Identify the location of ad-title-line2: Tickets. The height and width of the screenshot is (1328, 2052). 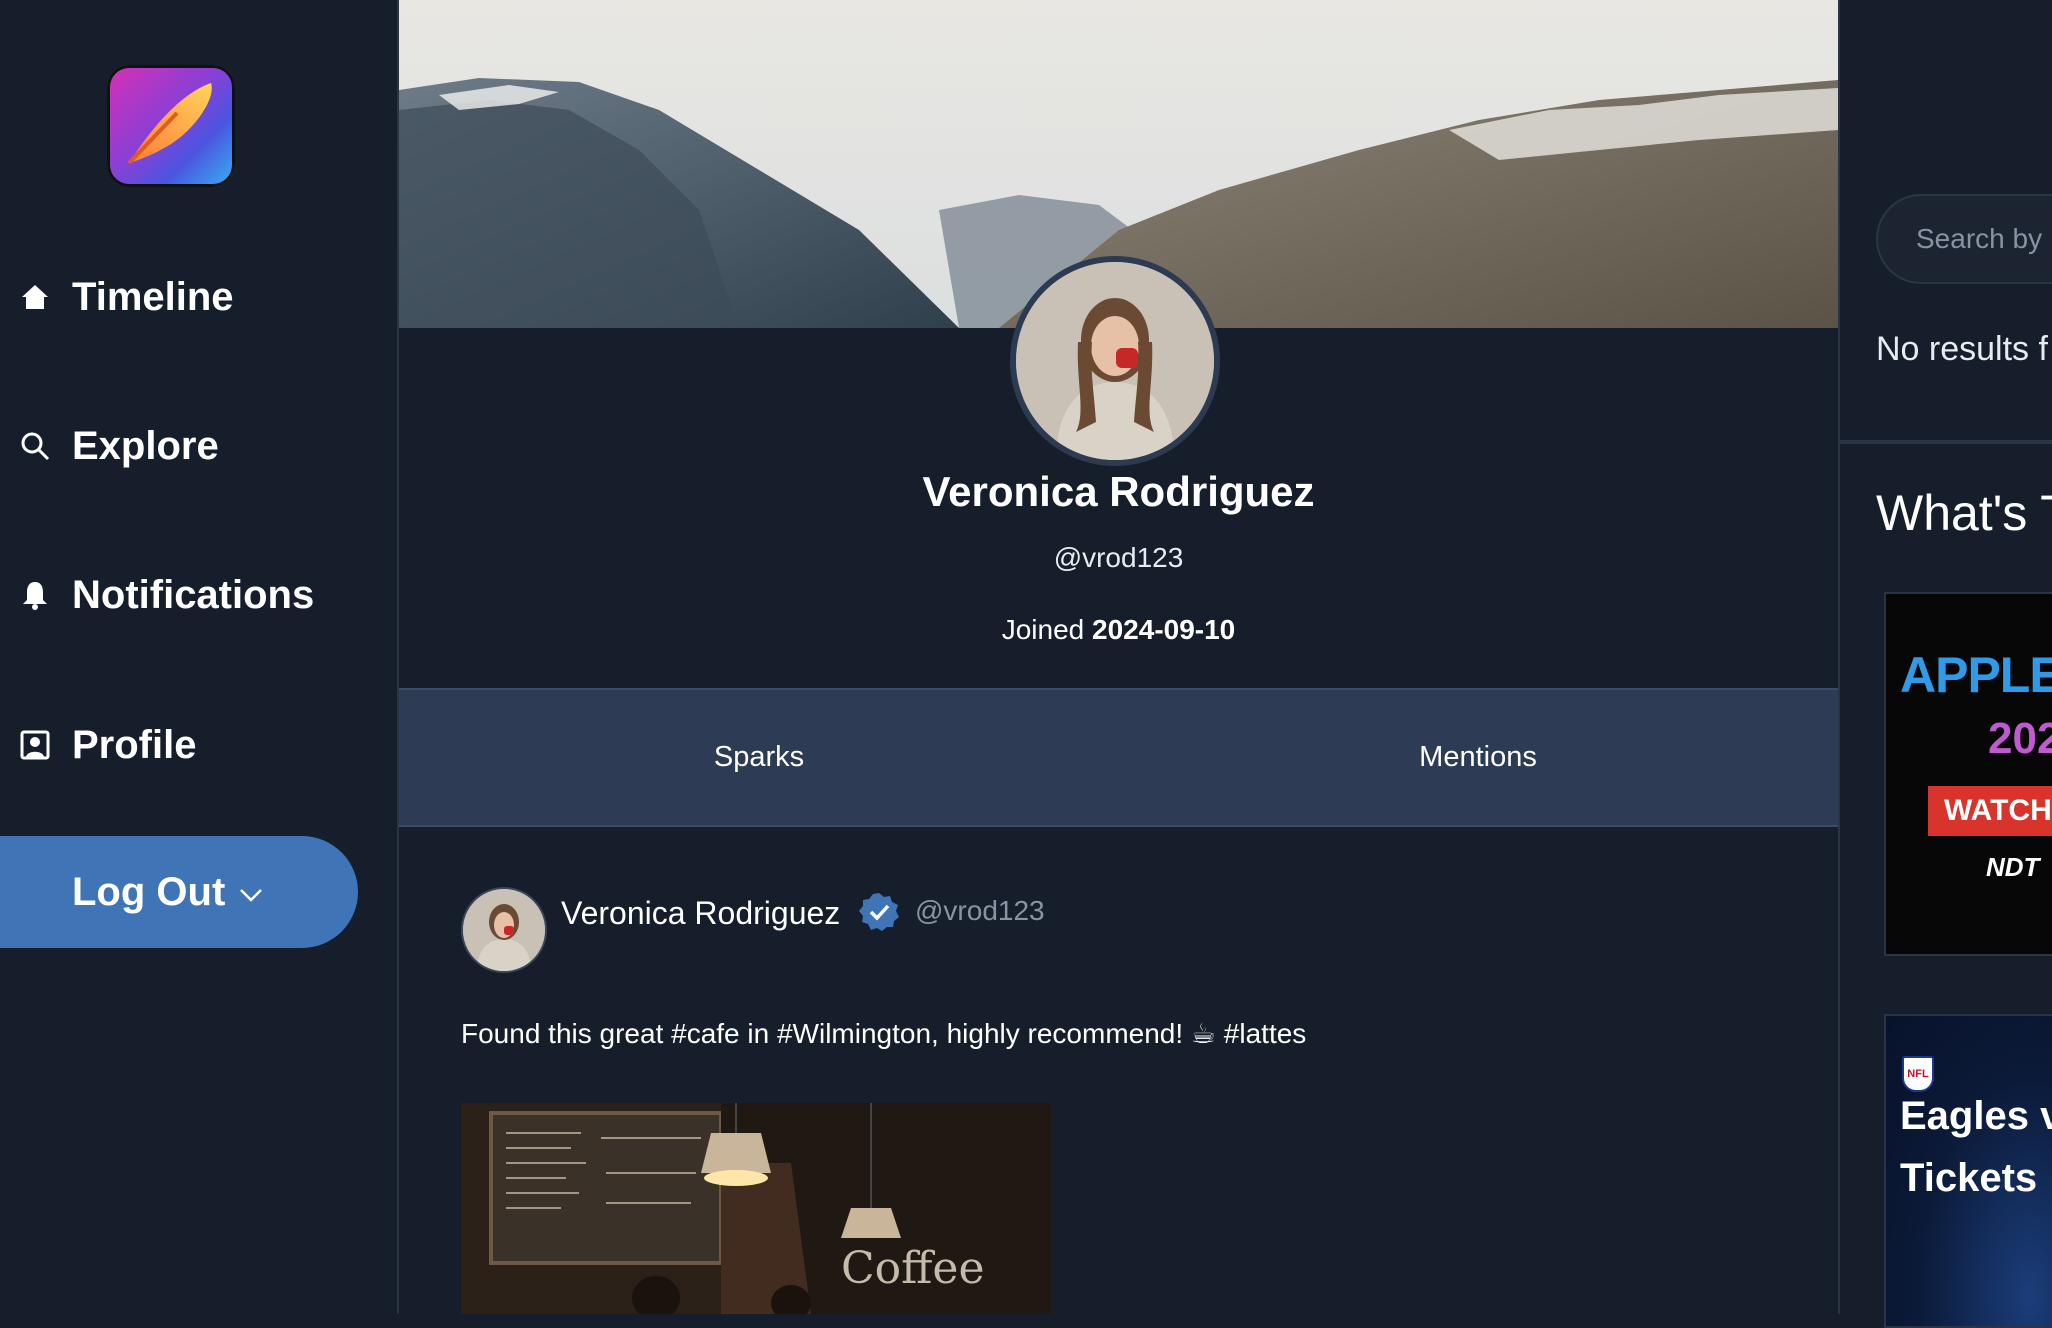
(1969, 1178).